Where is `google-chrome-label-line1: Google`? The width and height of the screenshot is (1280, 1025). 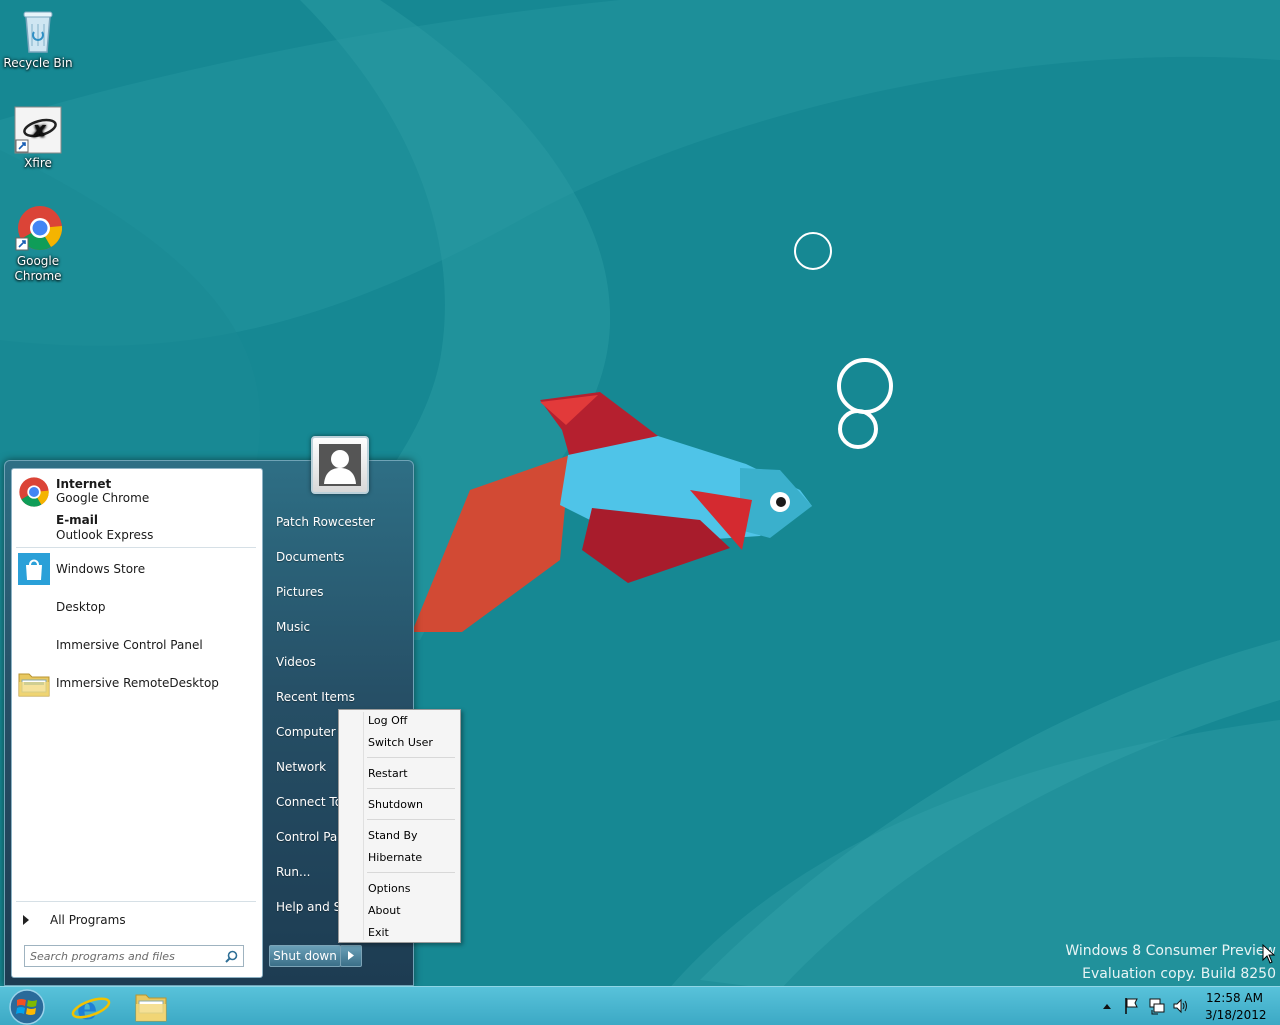 google-chrome-label-line1: Google is located at coordinates (38, 261).